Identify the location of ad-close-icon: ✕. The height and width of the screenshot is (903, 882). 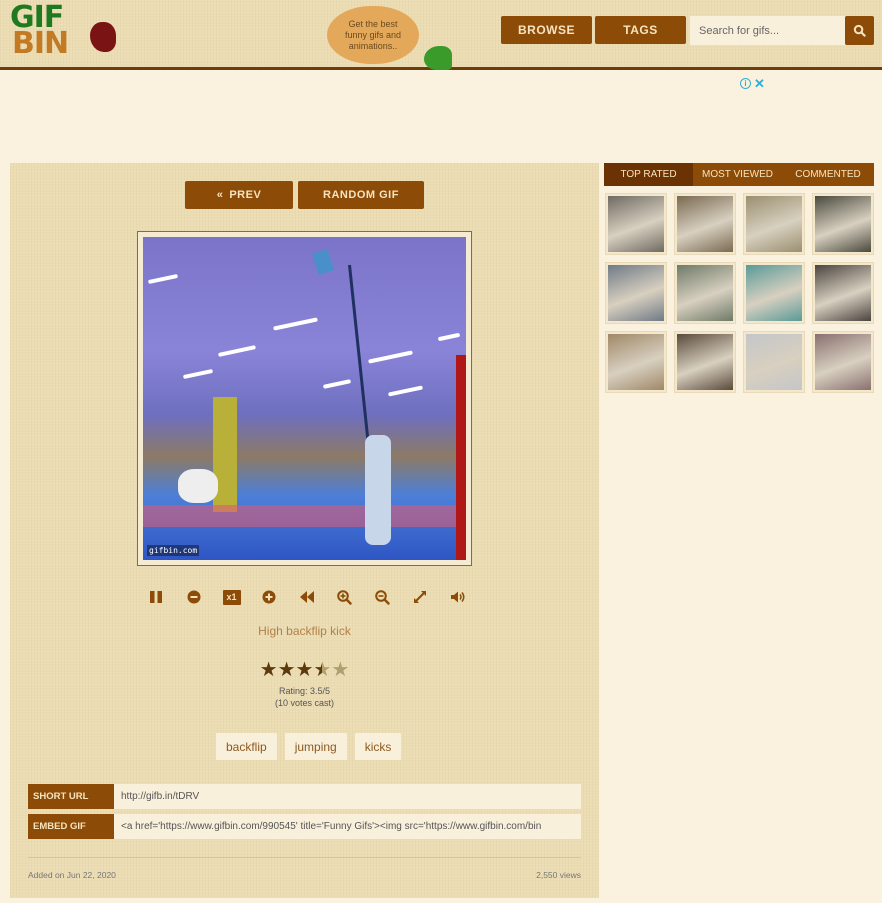
(759, 83).